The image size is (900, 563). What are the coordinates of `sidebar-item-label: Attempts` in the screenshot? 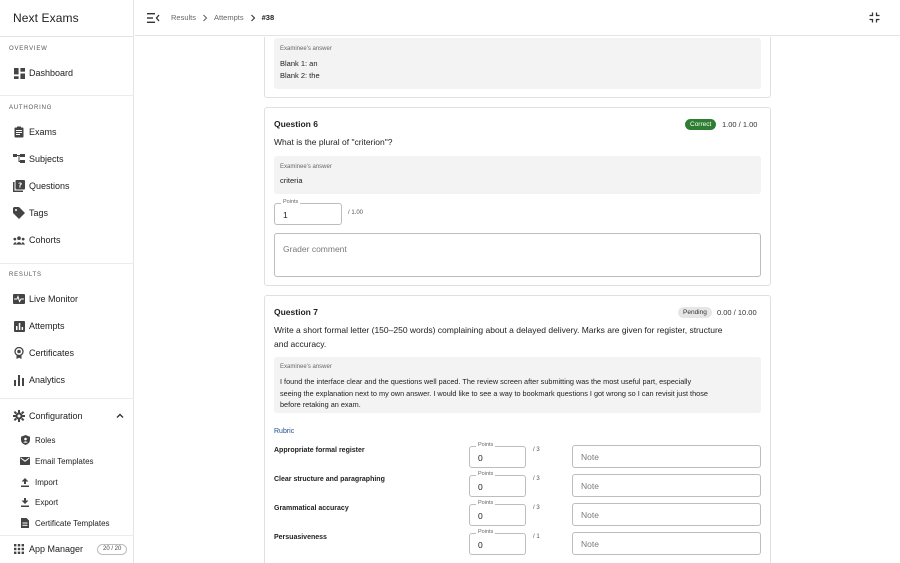 It's located at (47, 326).